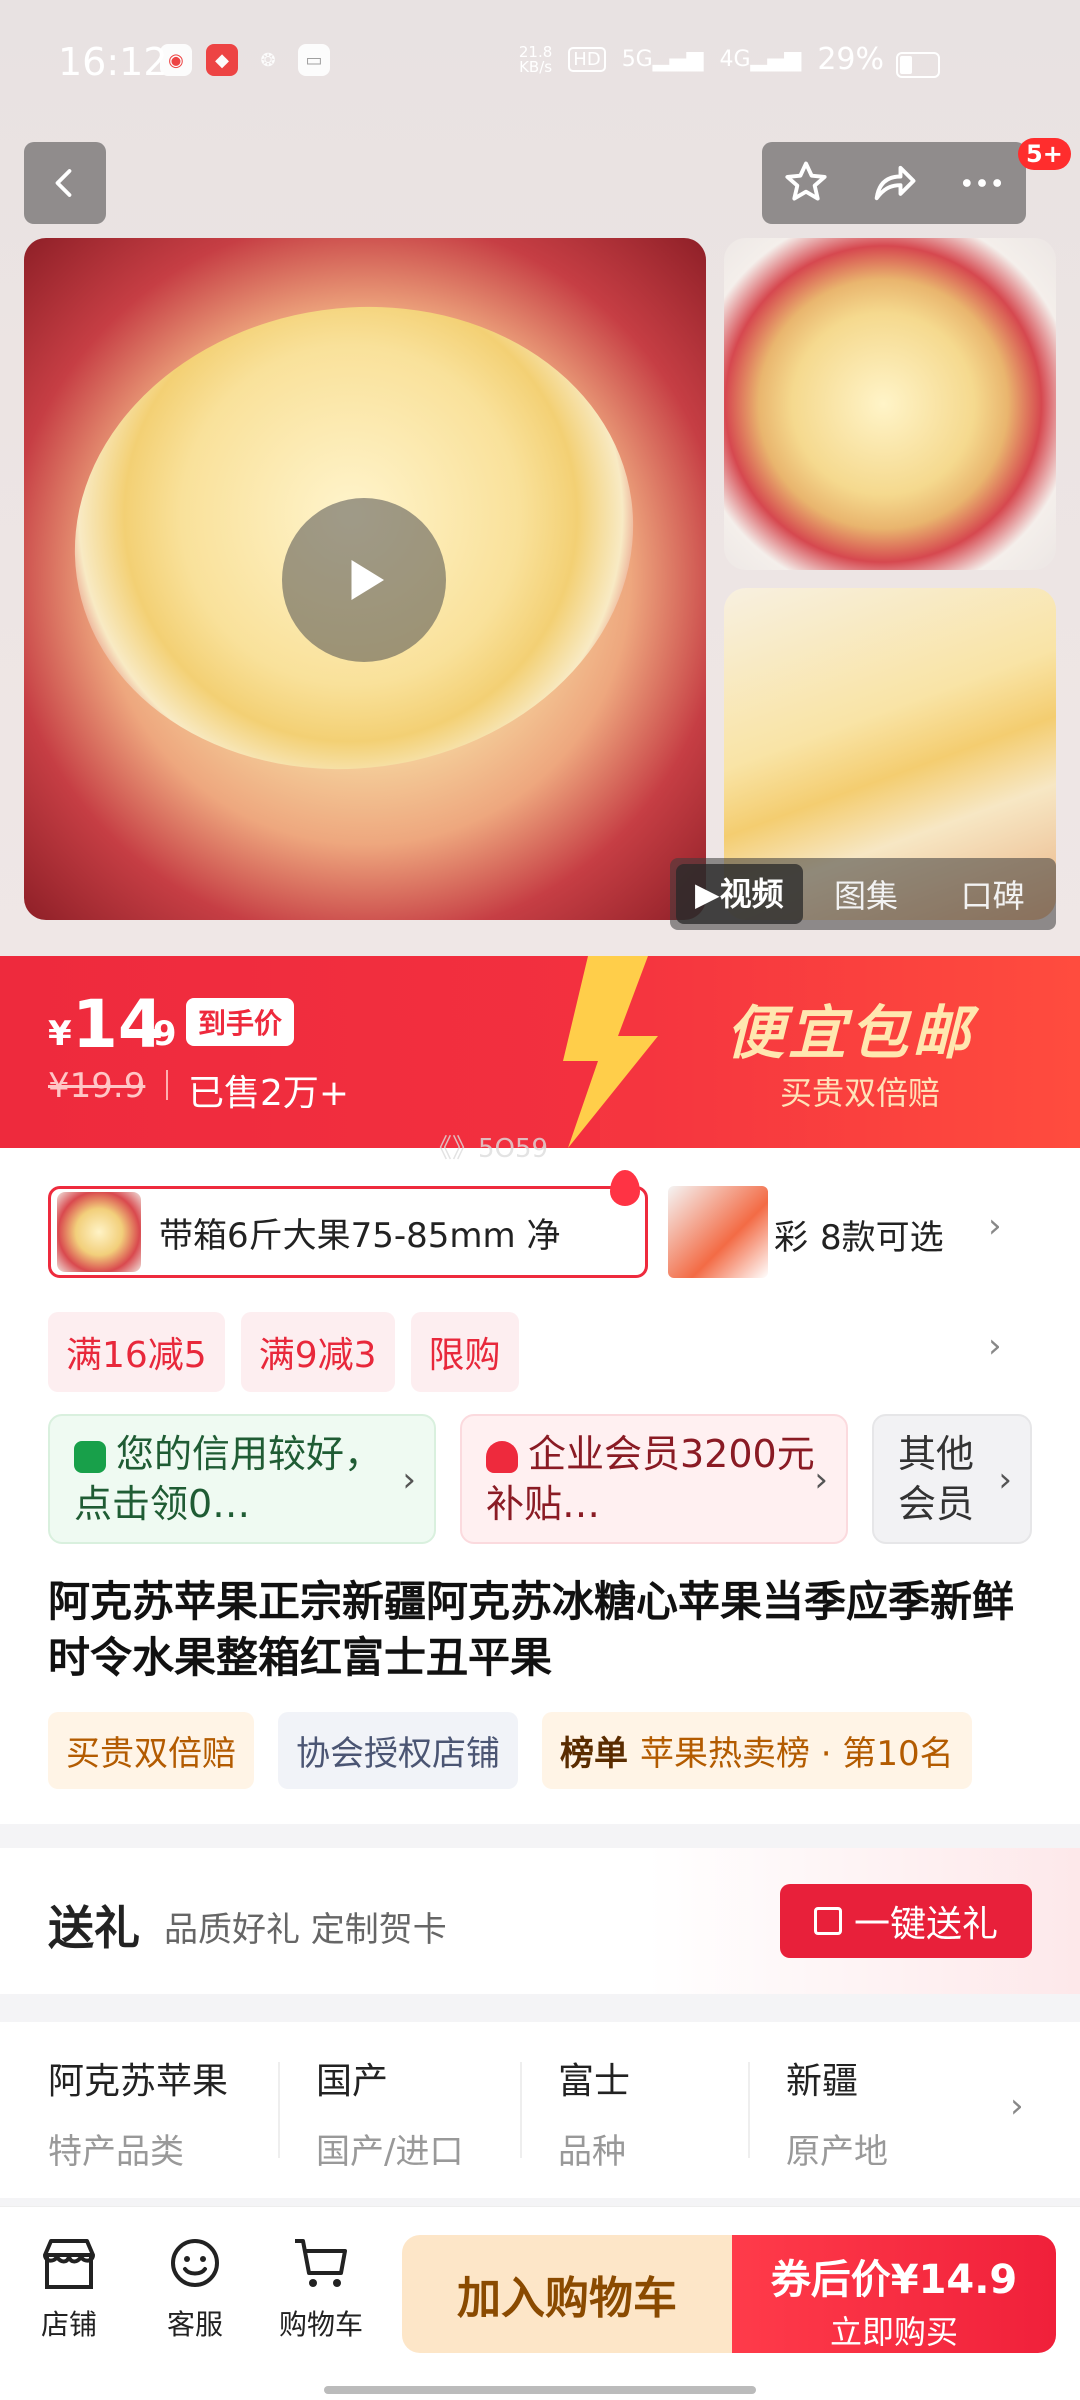 This screenshot has width=1080, height=2400. I want to click on cart-button: 购物车, so click(321, 2289).